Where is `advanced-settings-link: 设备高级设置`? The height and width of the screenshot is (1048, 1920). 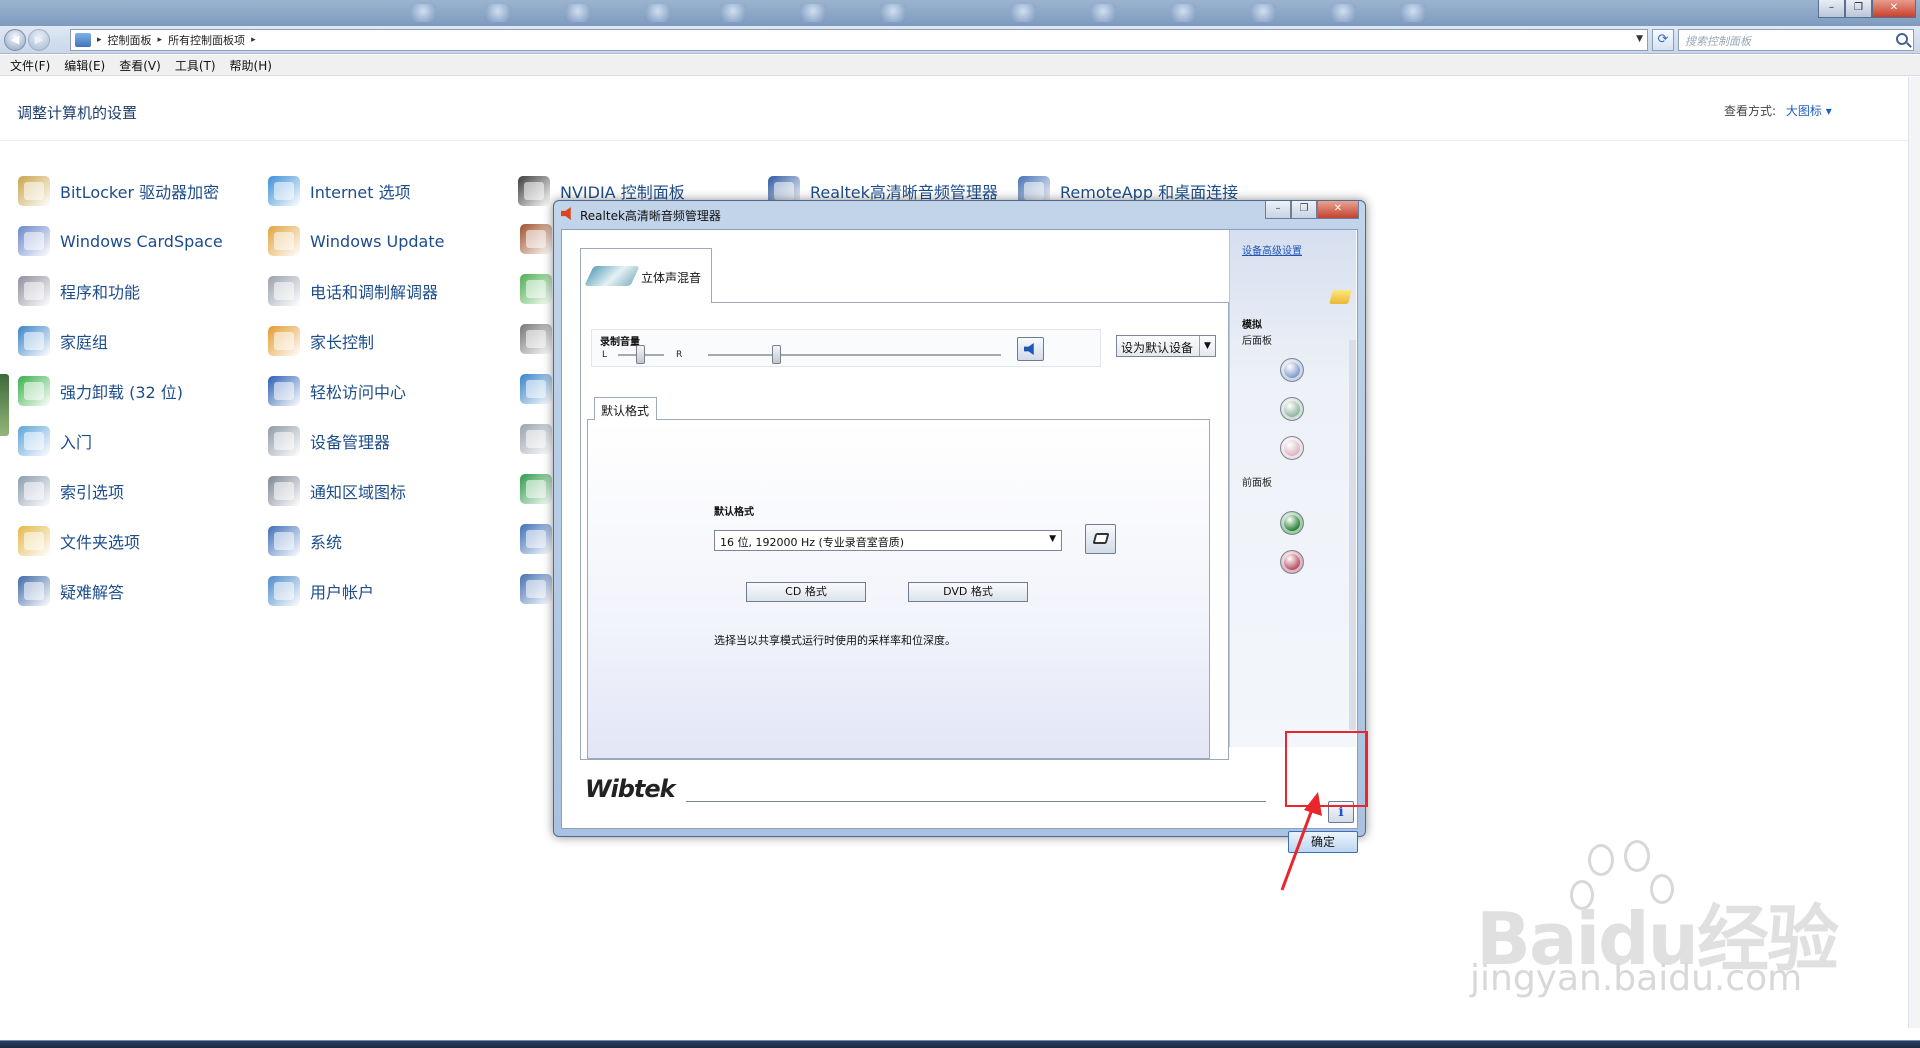 advanced-settings-link: 设备高级设置 is located at coordinates (1272, 249).